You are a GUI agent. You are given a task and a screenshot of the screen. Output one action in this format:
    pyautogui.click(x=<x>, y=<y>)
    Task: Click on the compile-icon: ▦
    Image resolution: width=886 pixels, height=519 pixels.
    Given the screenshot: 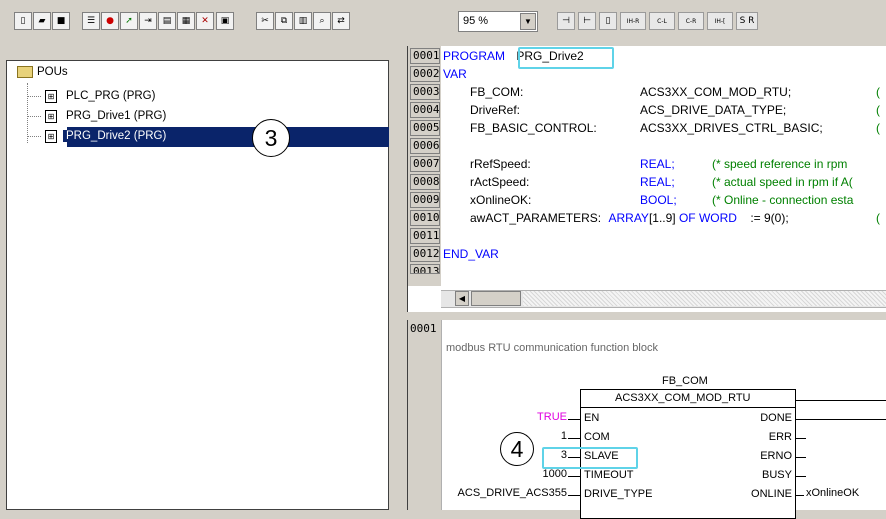 What is the action you would take?
    pyautogui.click(x=186, y=21)
    